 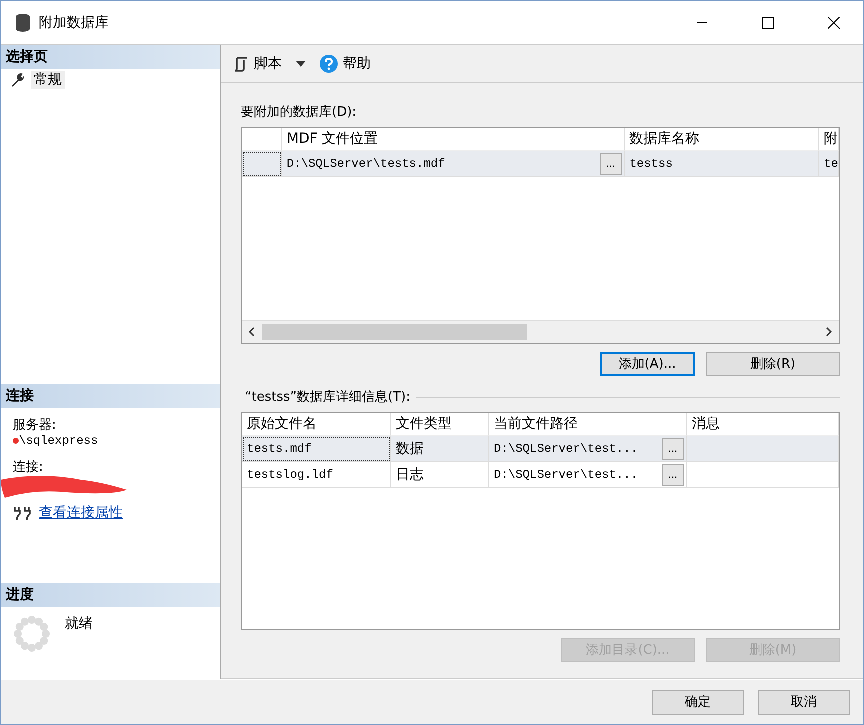 I want to click on dialog-button: 删除(R), so click(x=773, y=364).